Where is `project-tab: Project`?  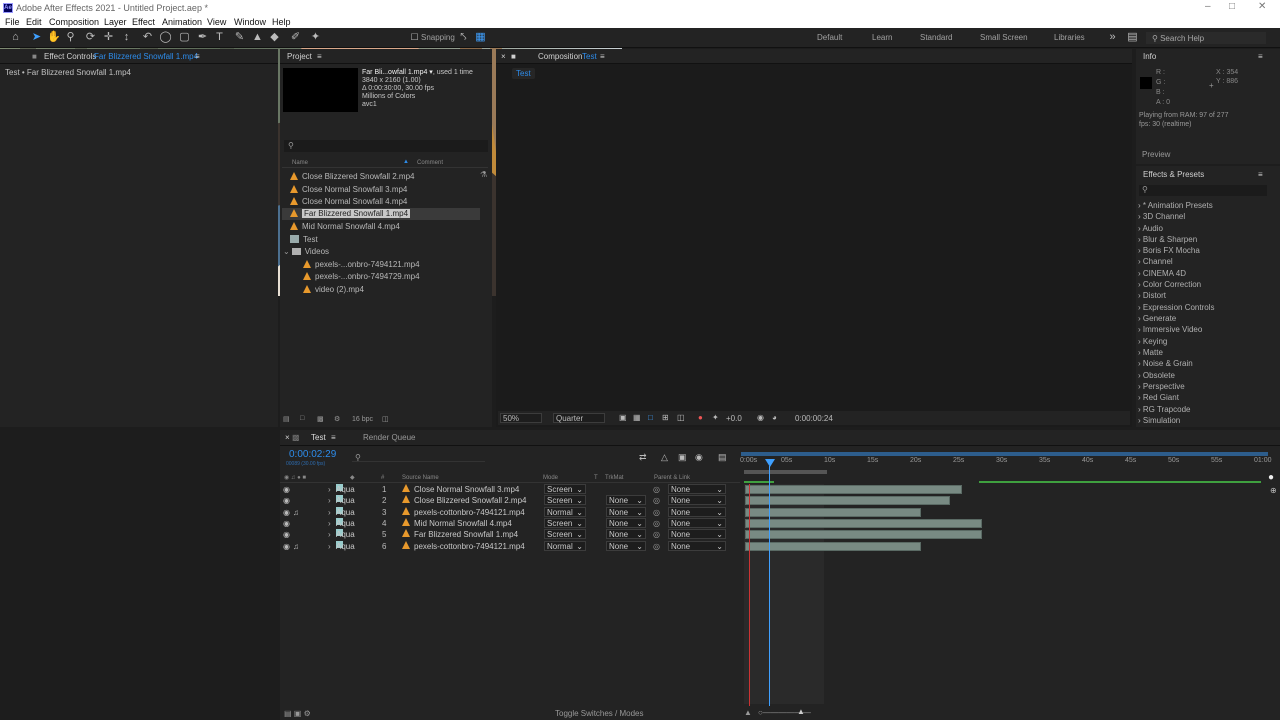
project-tab: Project is located at coordinates (299, 56).